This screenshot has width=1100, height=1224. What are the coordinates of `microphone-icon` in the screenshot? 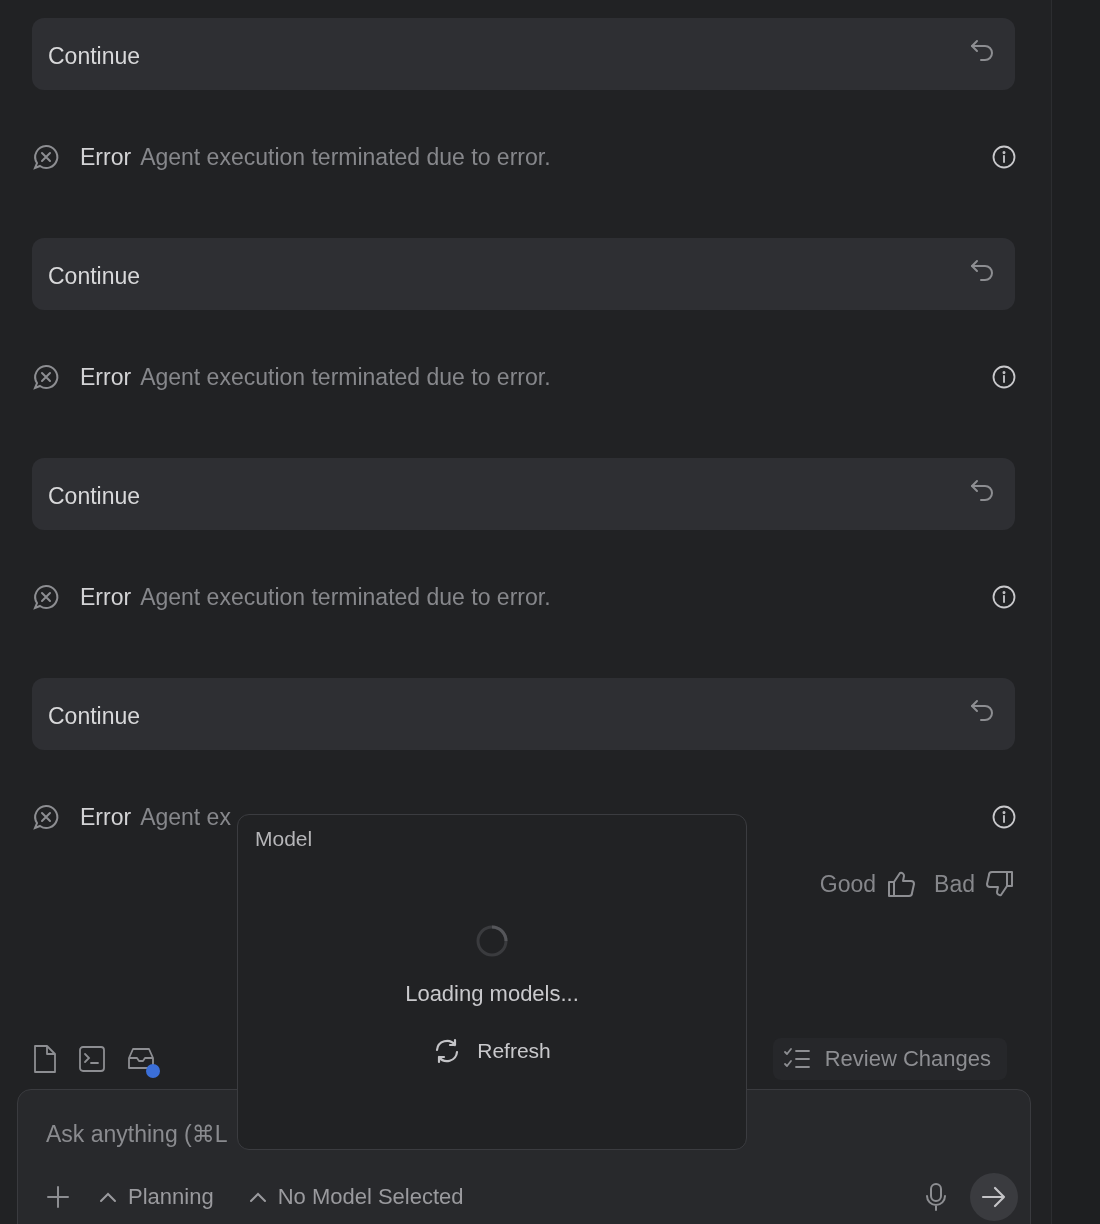 It's located at (936, 1197).